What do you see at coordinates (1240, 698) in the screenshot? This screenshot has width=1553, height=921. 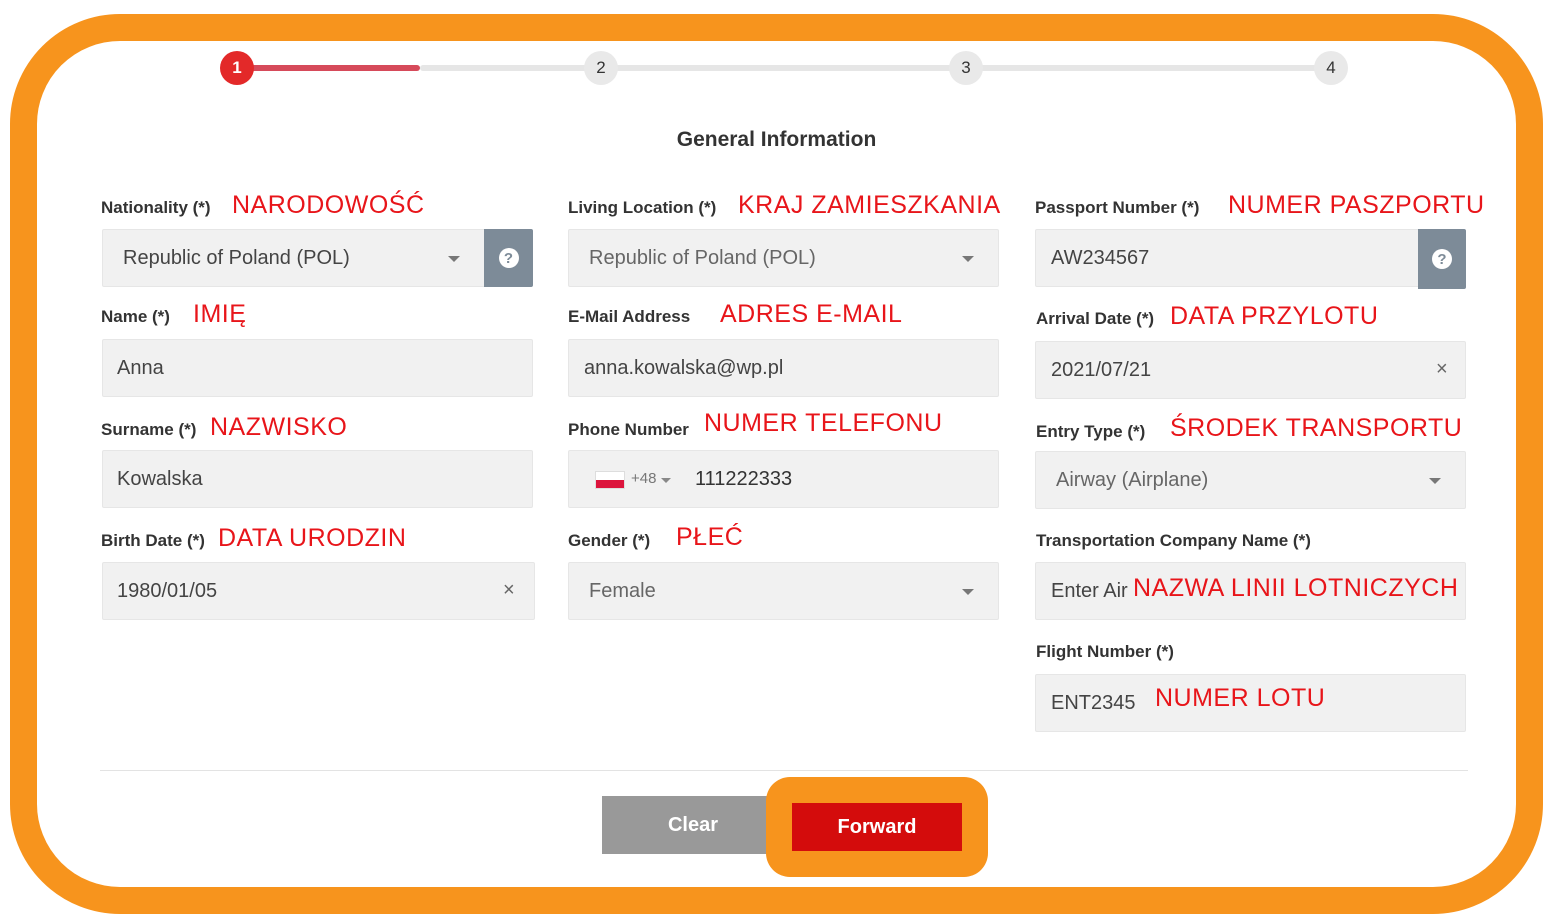 I see `flight-number-annotation: NUMER LOTU` at bounding box center [1240, 698].